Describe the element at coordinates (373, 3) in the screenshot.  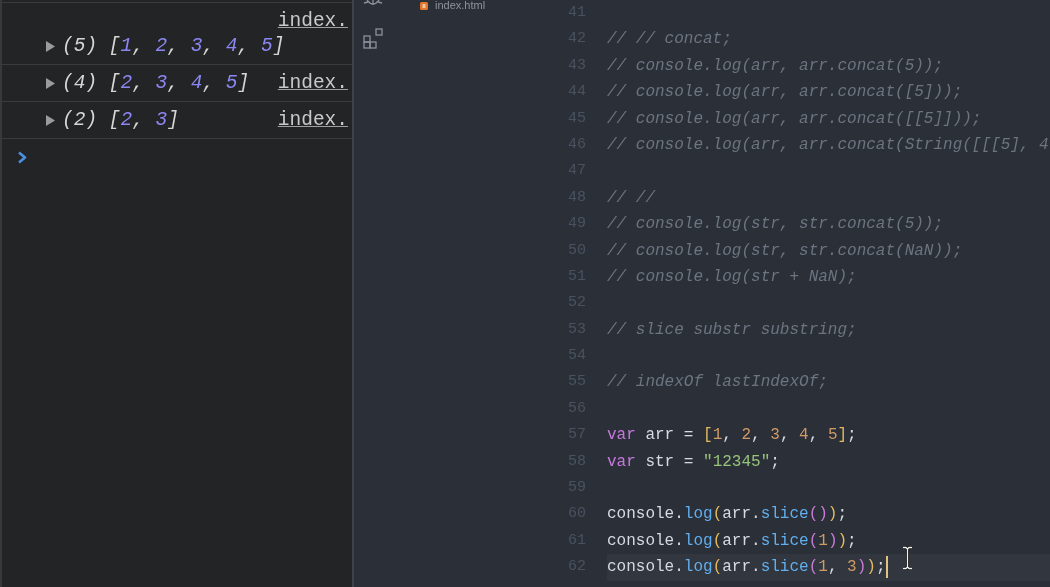
I see `bug-icon` at that location.